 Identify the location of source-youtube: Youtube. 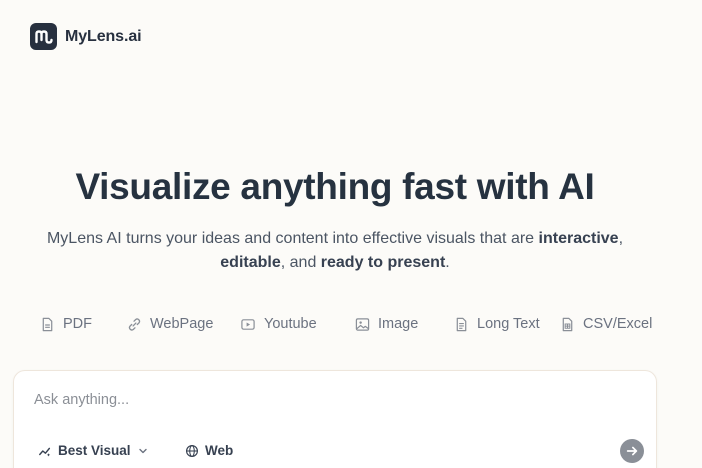
(278, 324).